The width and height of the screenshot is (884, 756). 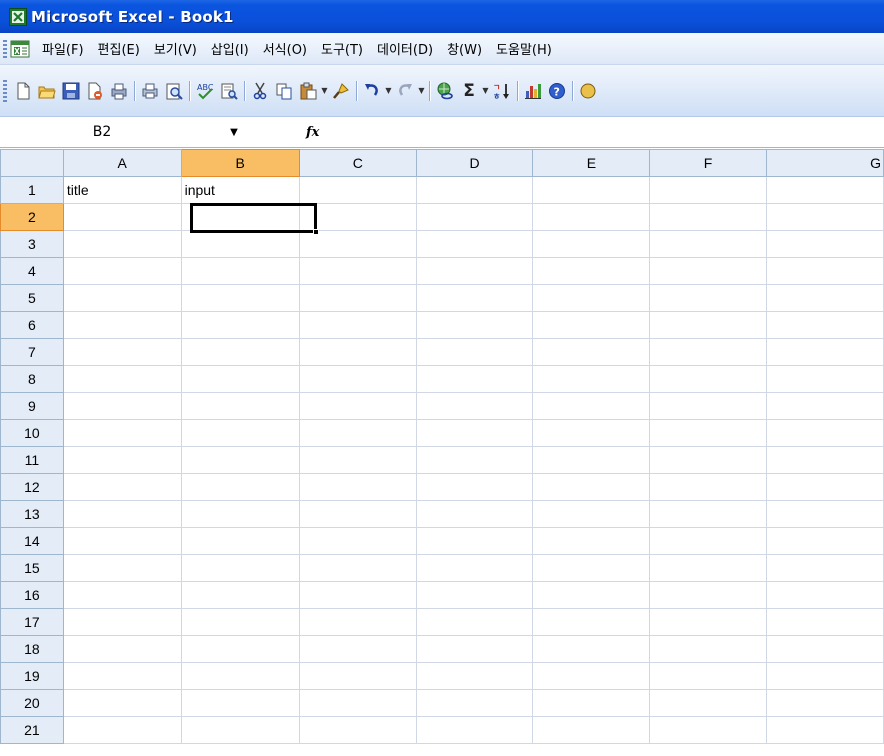 What do you see at coordinates (32, 568) in the screenshot?
I see `row-header-15: 15` at bounding box center [32, 568].